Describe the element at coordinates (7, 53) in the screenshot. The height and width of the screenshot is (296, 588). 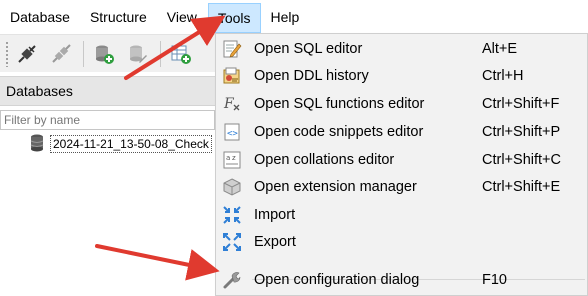
I see `toolbar-grip` at that location.